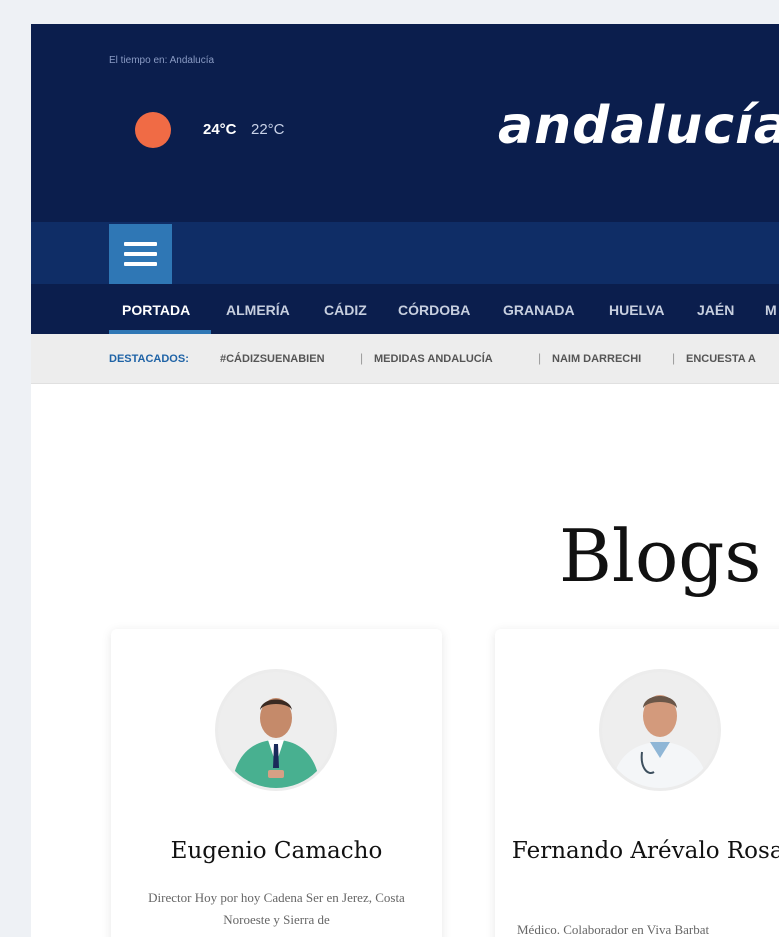 The width and height of the screenshot is (779, 937). I want to click on author-name: Fernando Arévalo Rosado, so click(637, 851).